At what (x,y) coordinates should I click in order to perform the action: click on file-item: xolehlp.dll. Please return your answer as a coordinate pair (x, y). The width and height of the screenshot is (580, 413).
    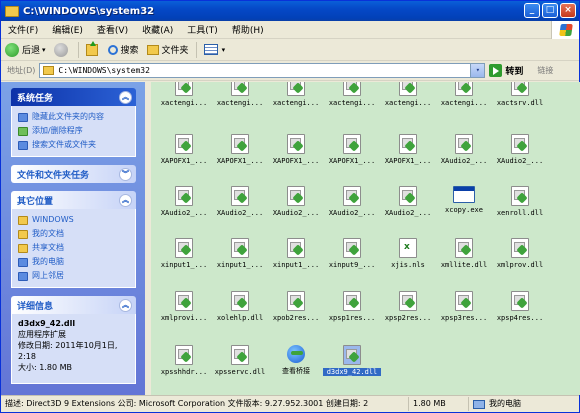
    Looking at the image, I should click on (240, 306).